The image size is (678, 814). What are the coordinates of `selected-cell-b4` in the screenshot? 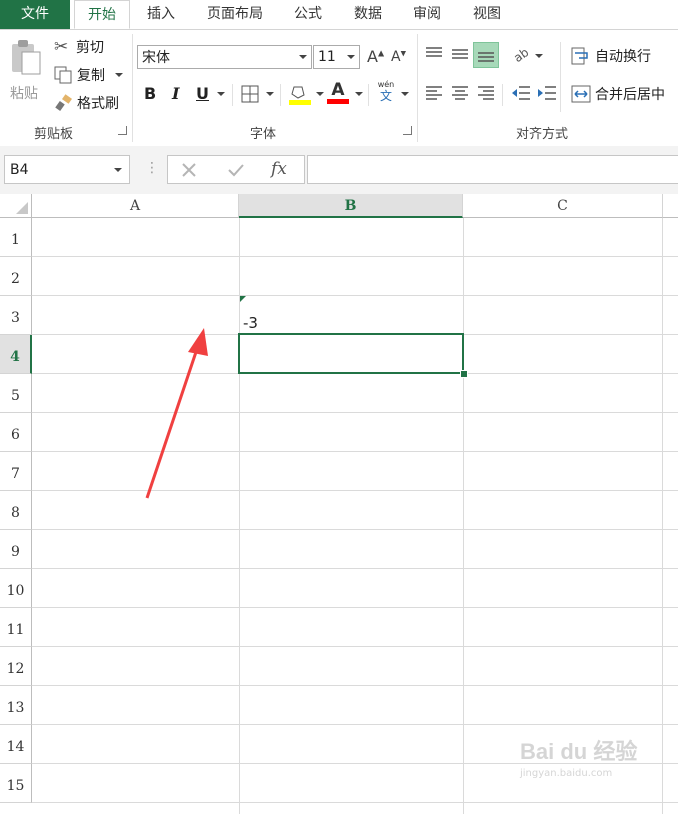 It's located at (351, 353).